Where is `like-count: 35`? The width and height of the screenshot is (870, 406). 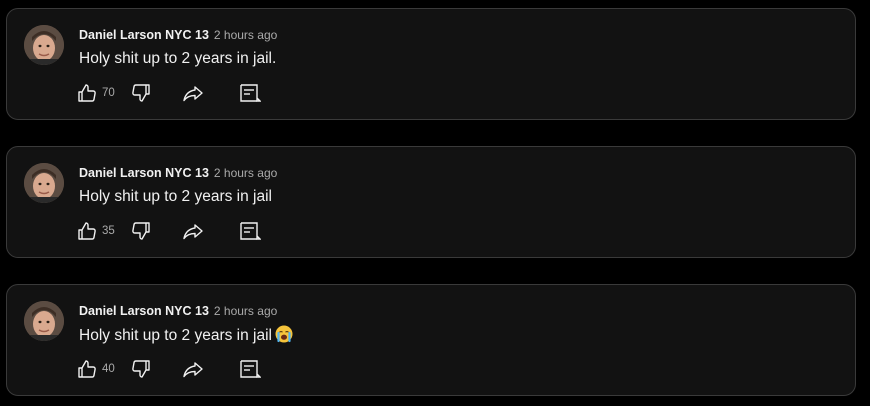
like-count: 35 is located at coordinates (108, 231).